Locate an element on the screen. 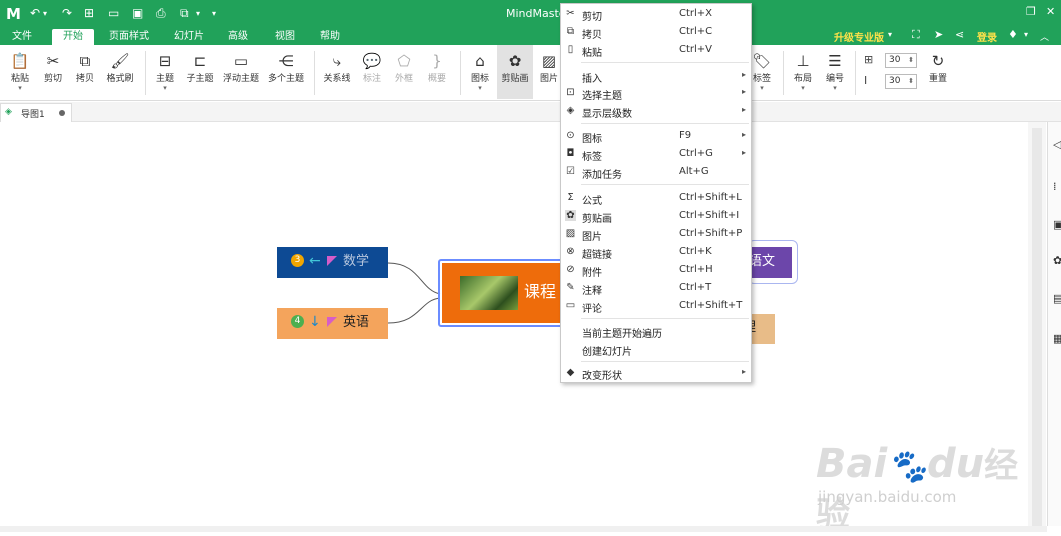 The image size is (1061, 536). collapse-ribbon-icon: ︿ is located at coordinates (1044, 36).